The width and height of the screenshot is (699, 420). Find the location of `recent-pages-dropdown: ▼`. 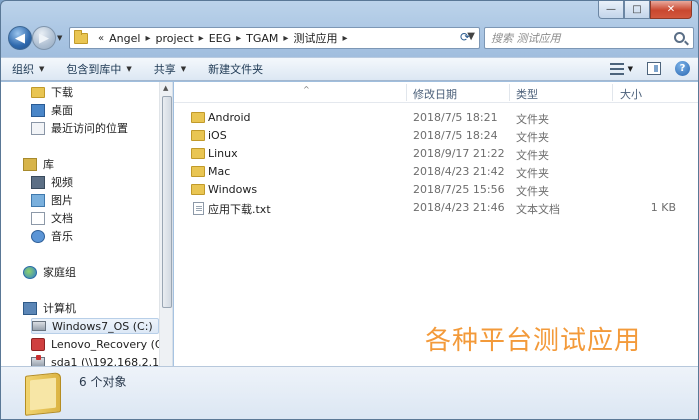

recent-pages-dropdown: ▼ is located at coordinates (59, 38).